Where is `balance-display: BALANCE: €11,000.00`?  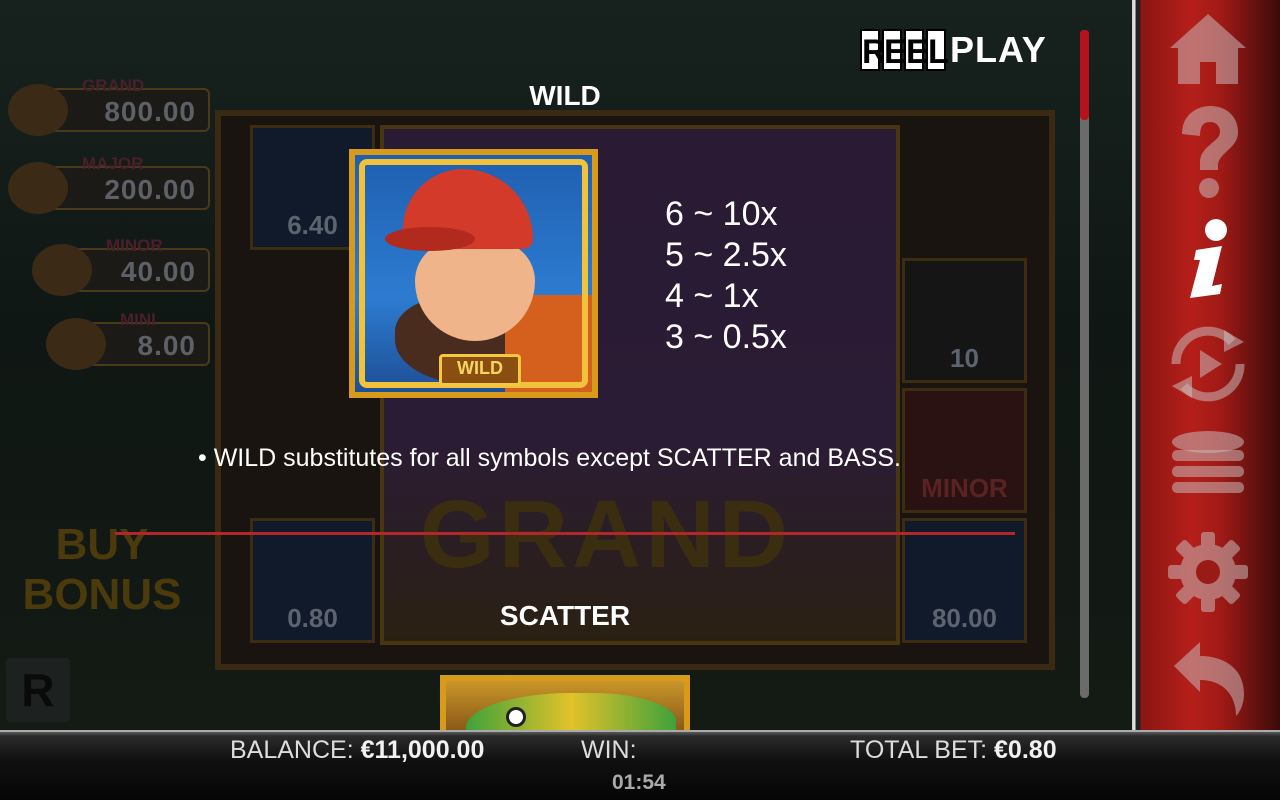 balance-display: BALANCE: €11,000.00 is located at coordinates (357, 750).